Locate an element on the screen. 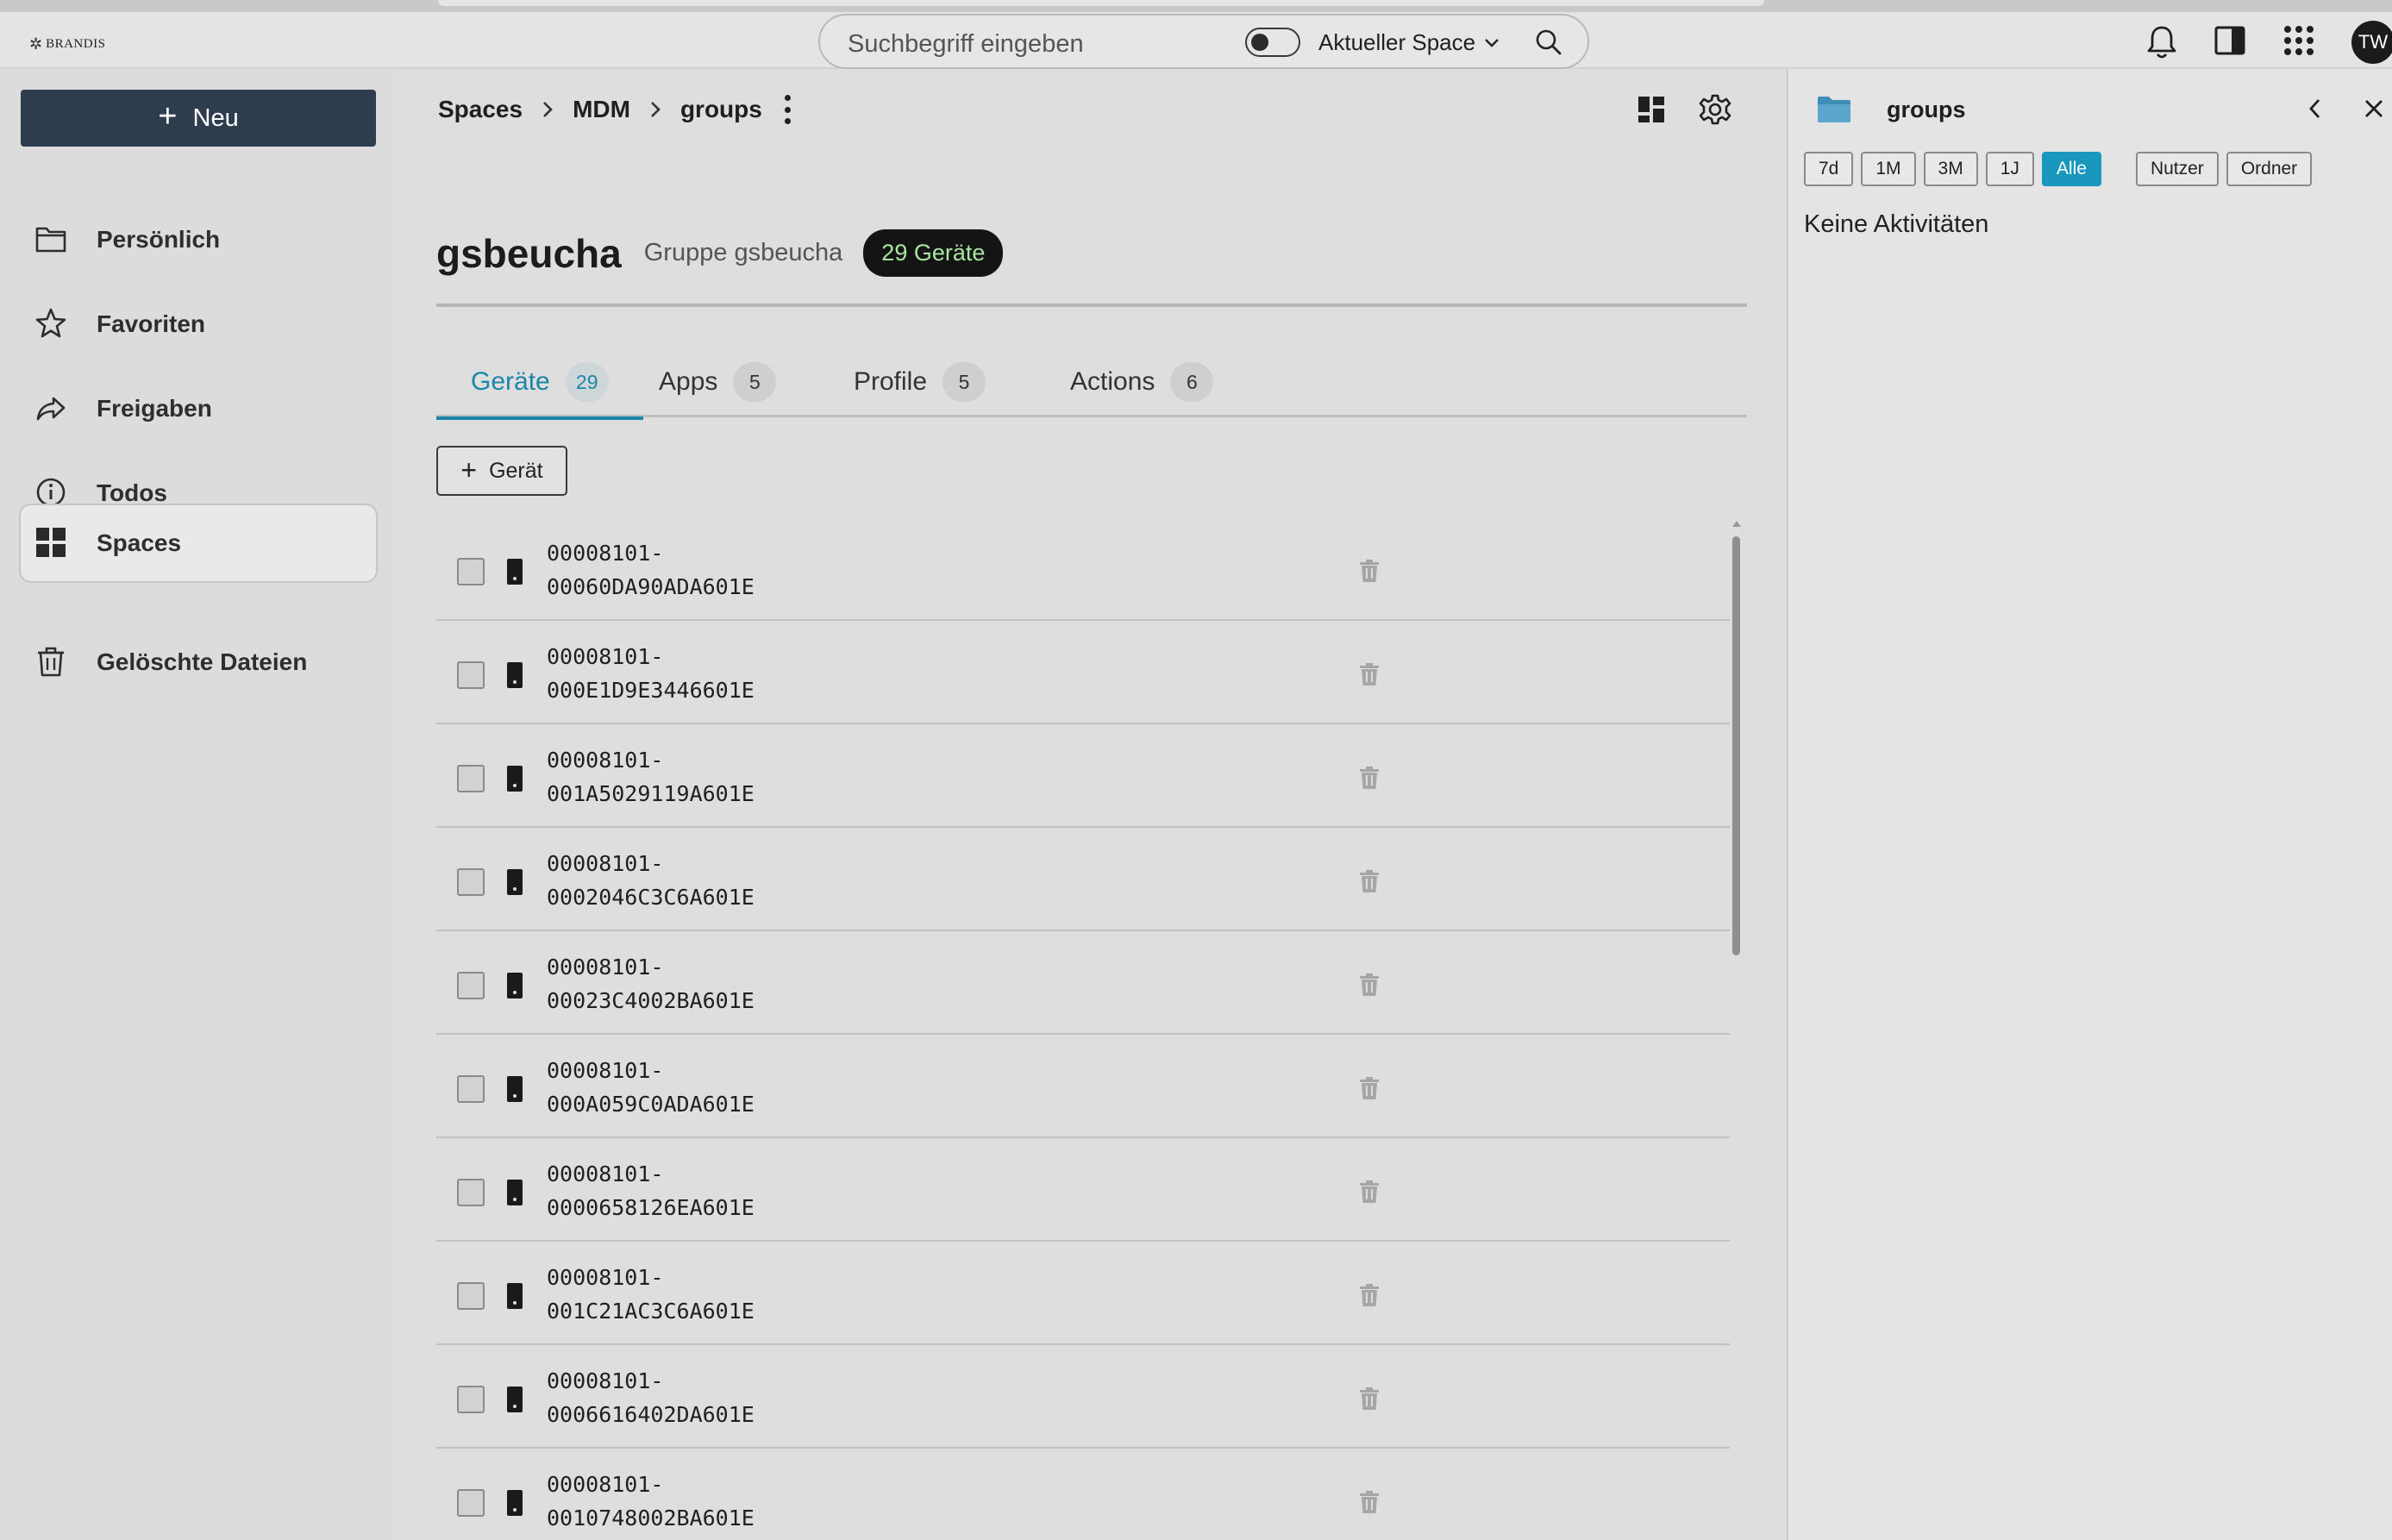 The height and width of the screenshot is (1540, 2392). breadcrumb: Spaces MDM groups is located at coordinates (615, 109).